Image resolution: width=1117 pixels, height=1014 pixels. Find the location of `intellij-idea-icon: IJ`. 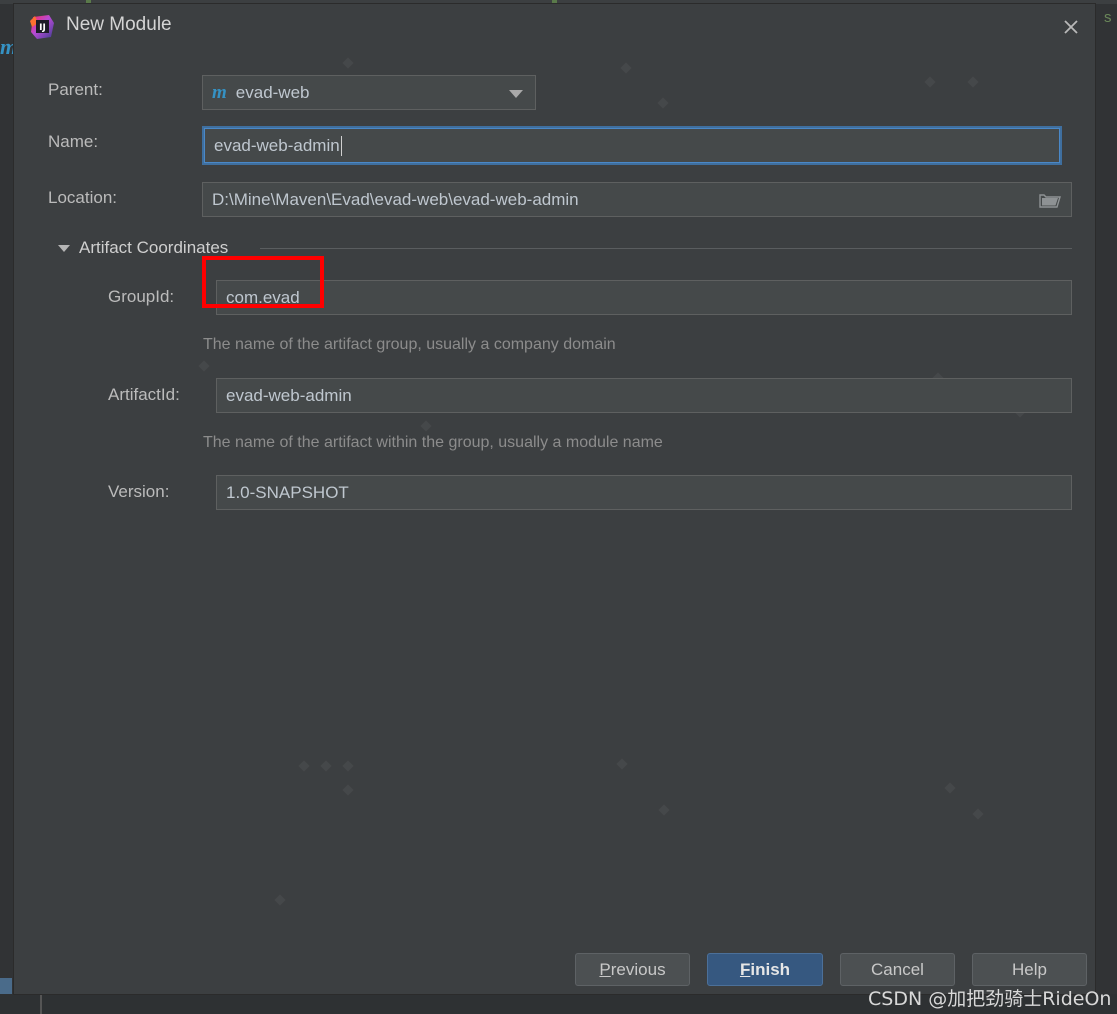

intellij-idea-icon: IJ is located at coordinates (42, 27).